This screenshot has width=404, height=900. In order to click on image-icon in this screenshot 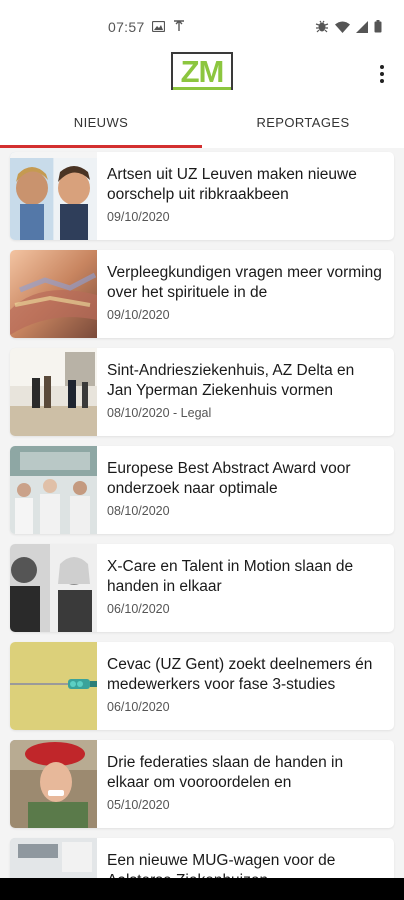, I will do `click(158, 28)`.